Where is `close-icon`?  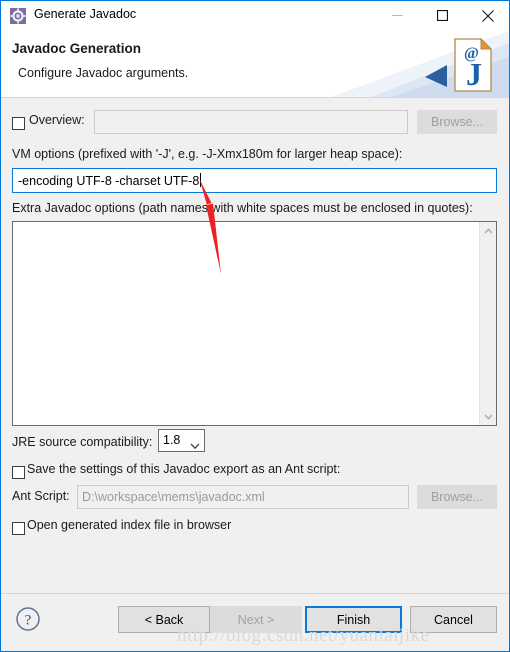
close-icon is located at coordinates (487, 15).